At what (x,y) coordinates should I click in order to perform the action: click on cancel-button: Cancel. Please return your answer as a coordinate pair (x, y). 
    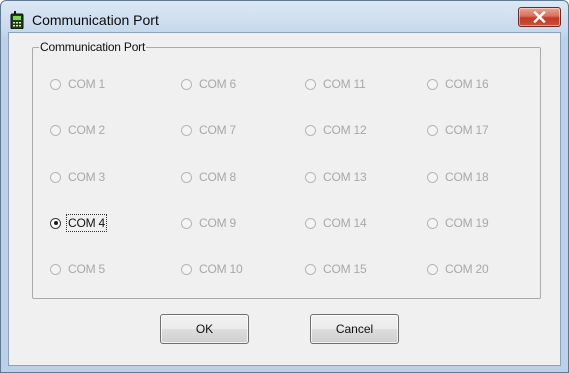
    Looking at the image, I should click on (354, 329).